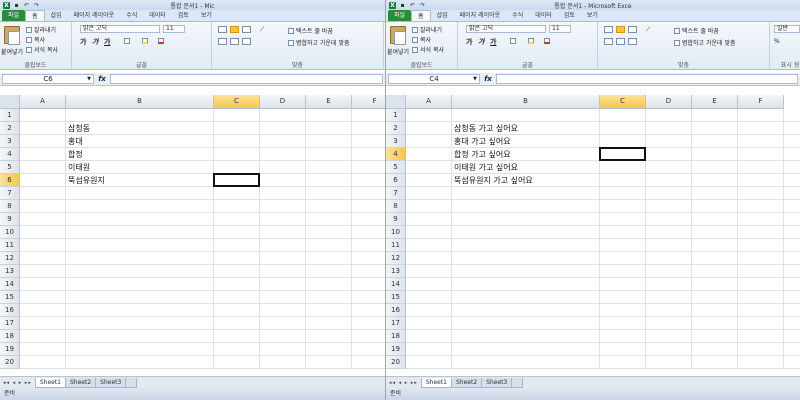 Image resolution: width=800 pixels, height=400 pixels. I want to click on cell-b2: 삼청동, so click(78, 128).